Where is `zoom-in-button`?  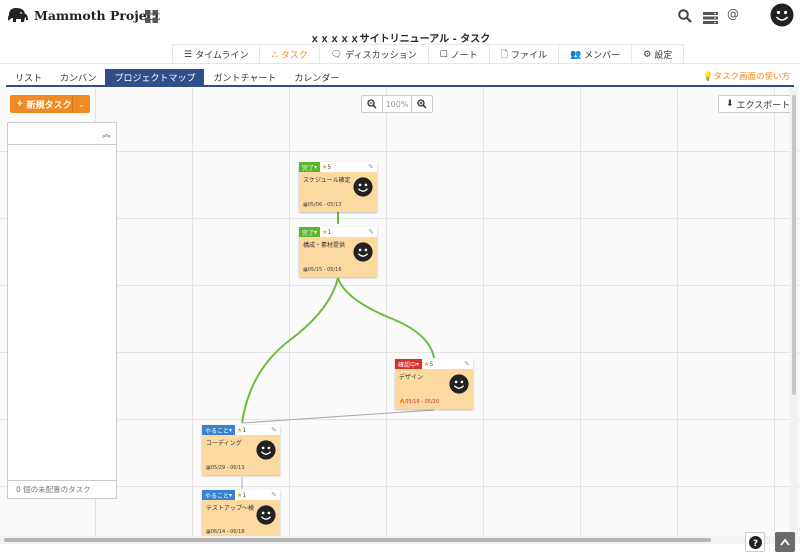 zoom-in-button is located at coordinates (422, 104).